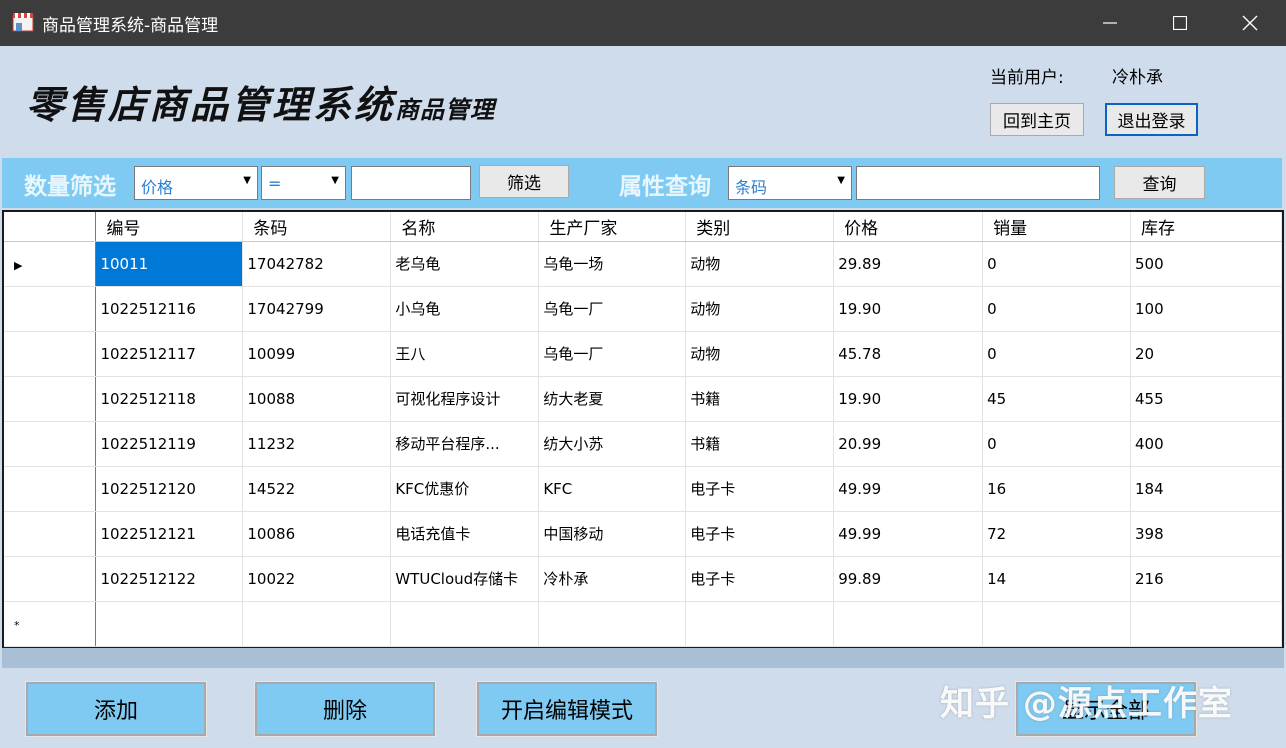 This screenshot has width=1286, height=748. Describe the element at coordinates (612, 444) in the screenshot. I see `table-cell: 纺大小苏` at that location.